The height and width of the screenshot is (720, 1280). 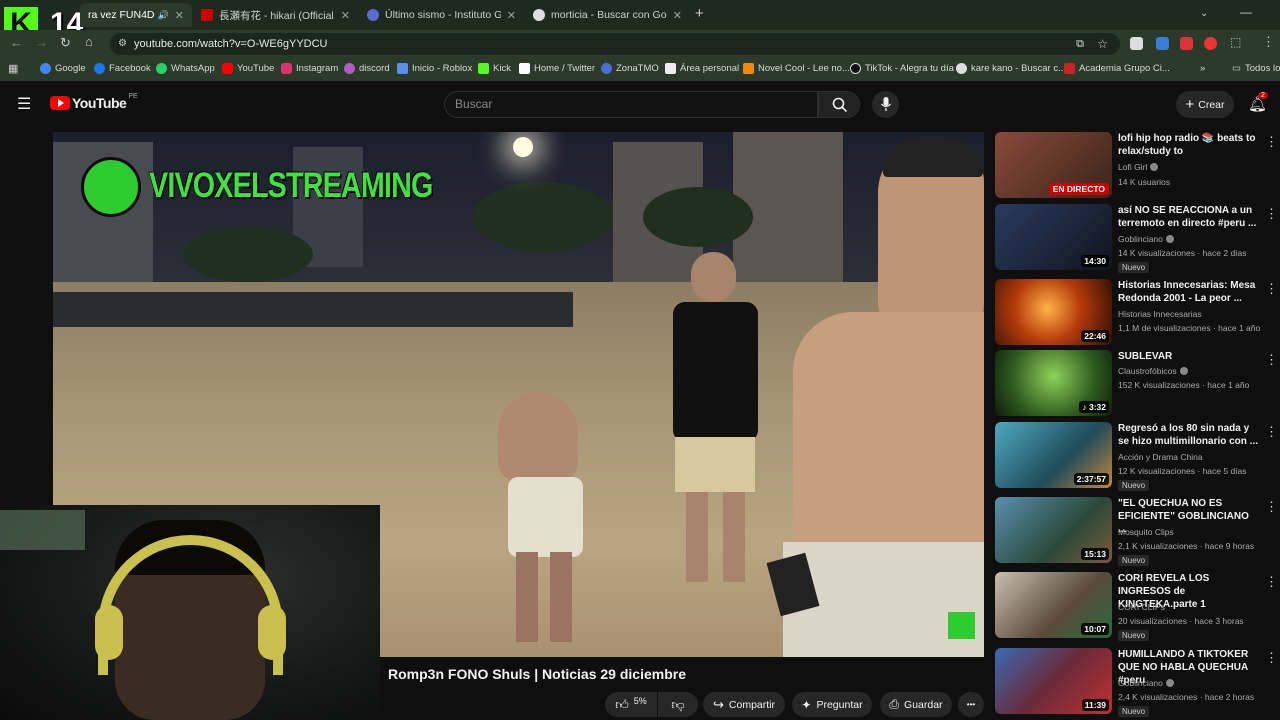 What do you see at coordinates (885, 104) in the screenshot?
I see `voice-search-button` at bounding box center [885, 104].